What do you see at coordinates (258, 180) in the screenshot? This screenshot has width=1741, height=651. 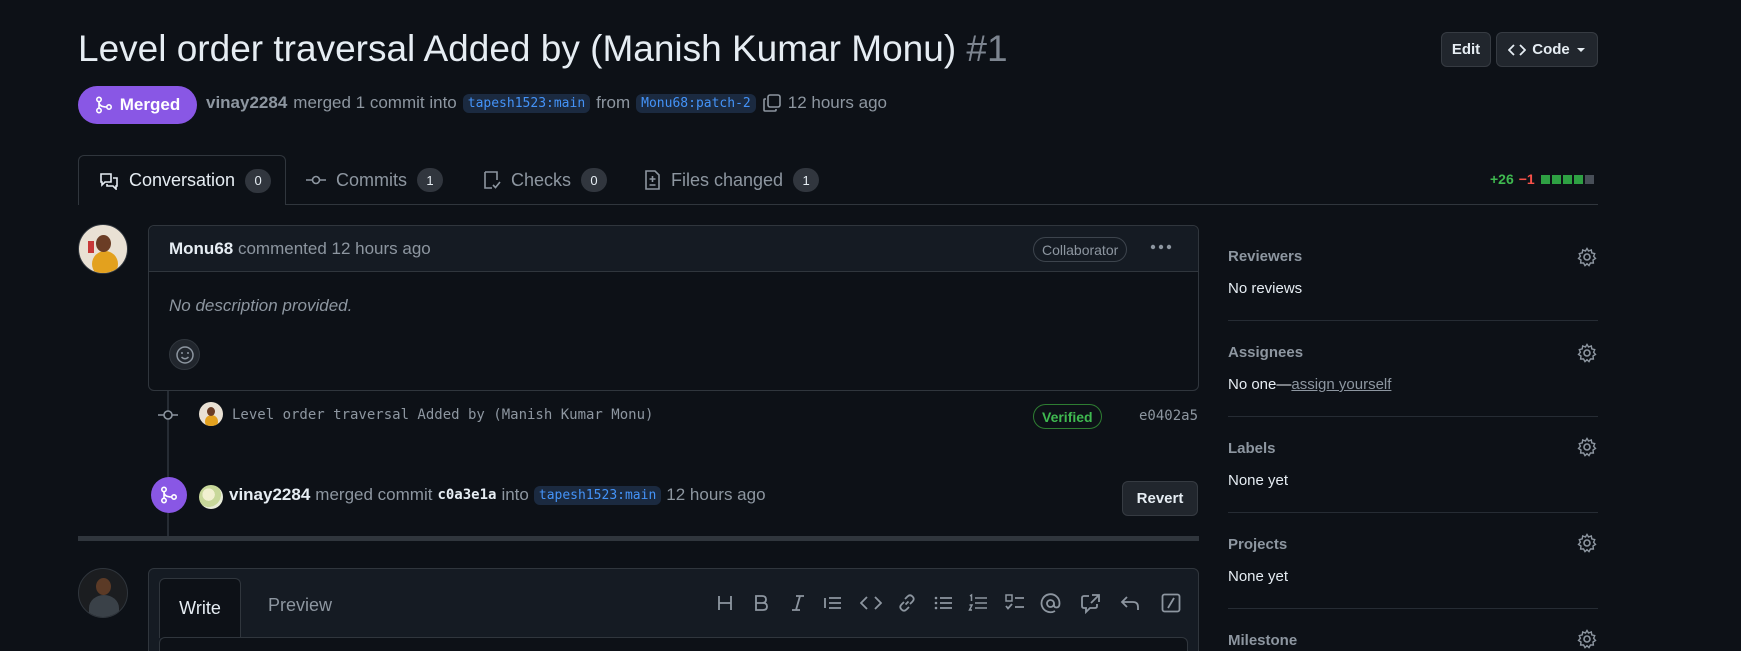 I see `tab-count: 0` at bounding box center [258, 180].